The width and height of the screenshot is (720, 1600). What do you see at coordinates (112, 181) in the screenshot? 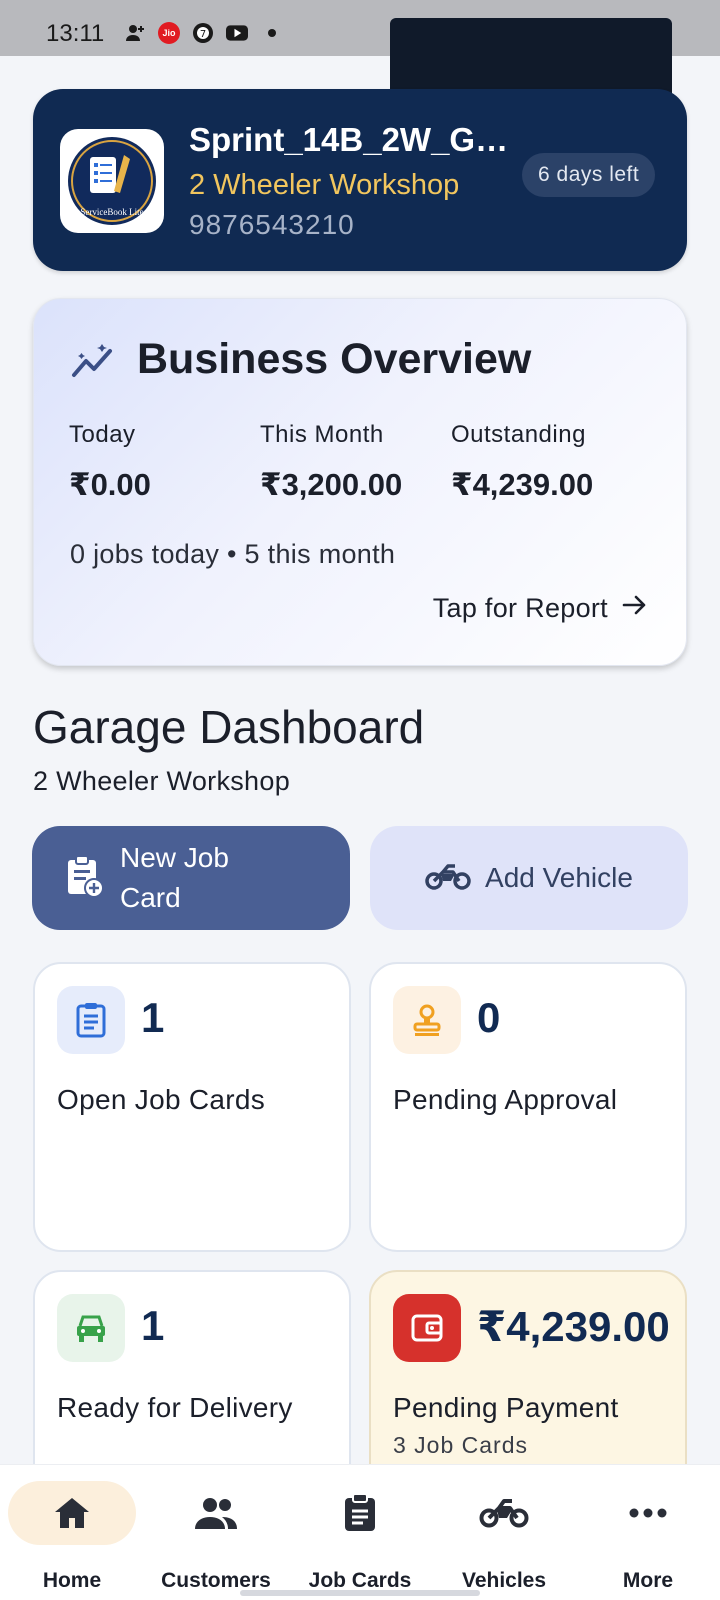
I see `app-logo: ServiceBook Lite` at bounding box center [112, 181].